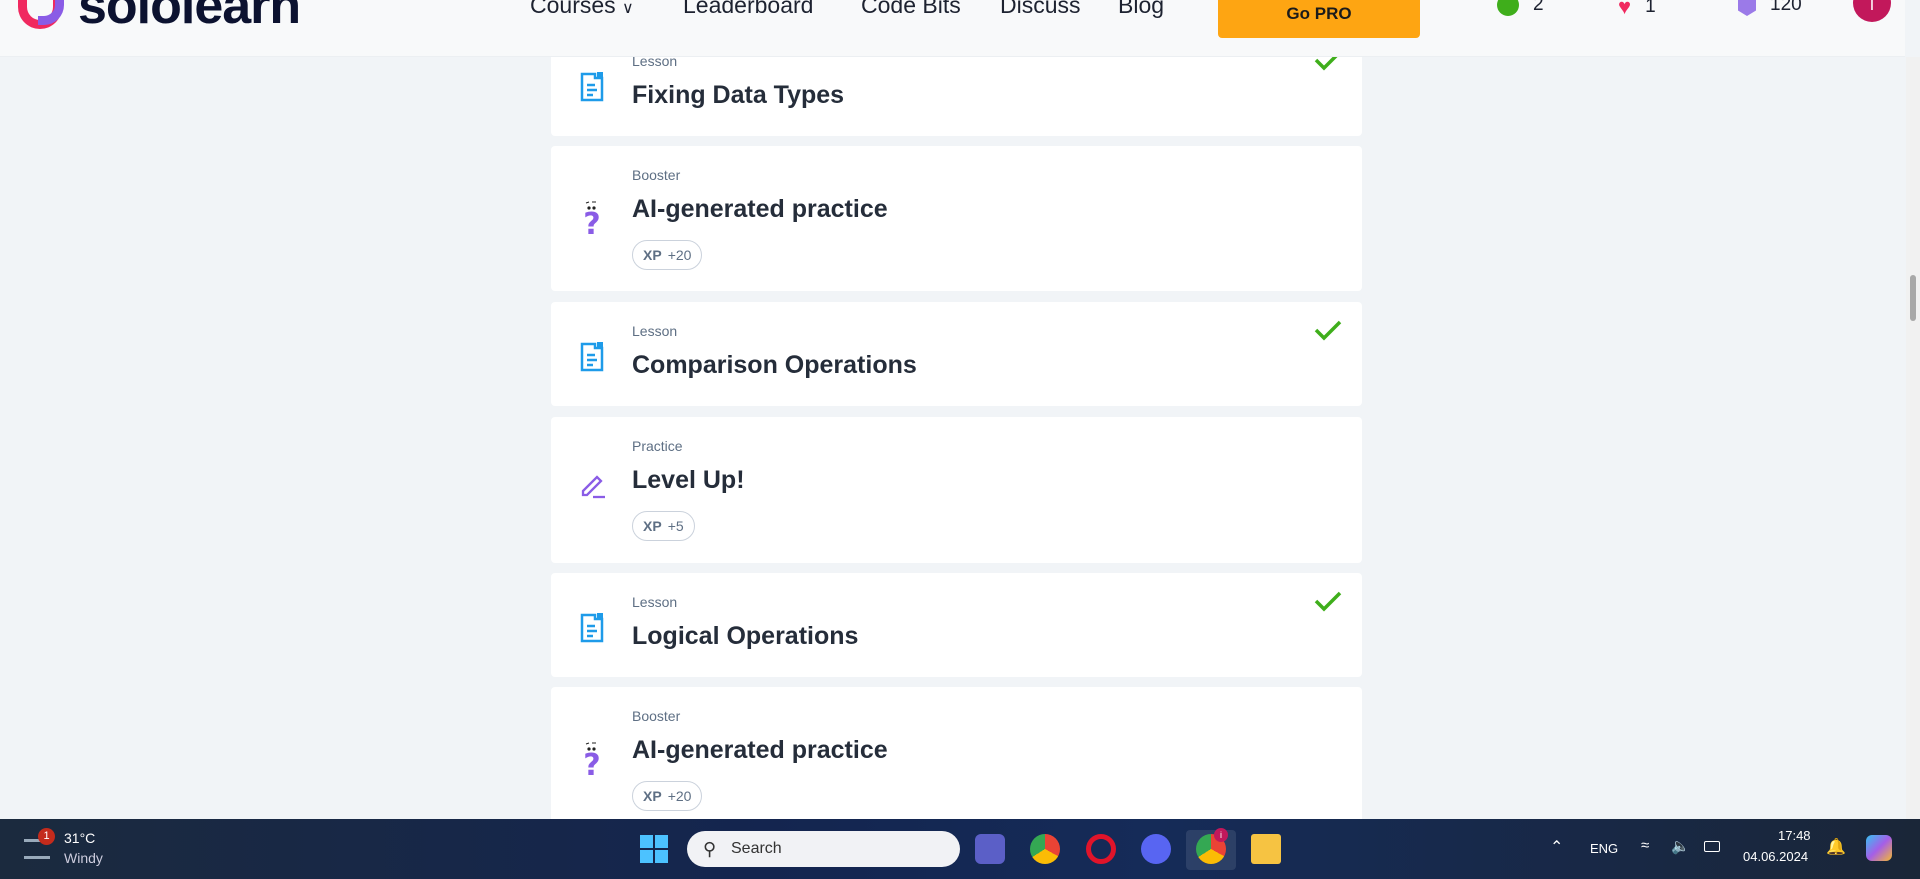  What do you see at coordinates (1221, 835) in the screenshot?
I see `chrome-badge: i` at bounding box center [1221, 835].